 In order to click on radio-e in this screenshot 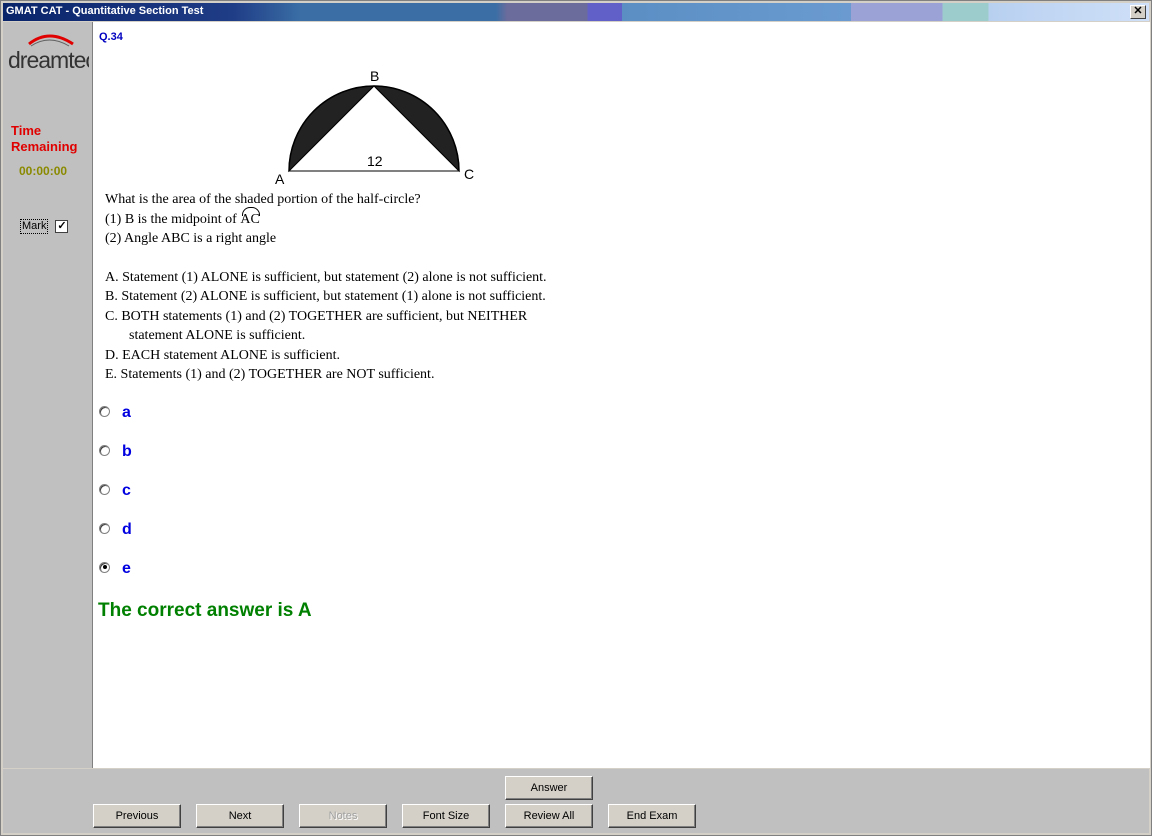, I will do `click(104, 567)`.